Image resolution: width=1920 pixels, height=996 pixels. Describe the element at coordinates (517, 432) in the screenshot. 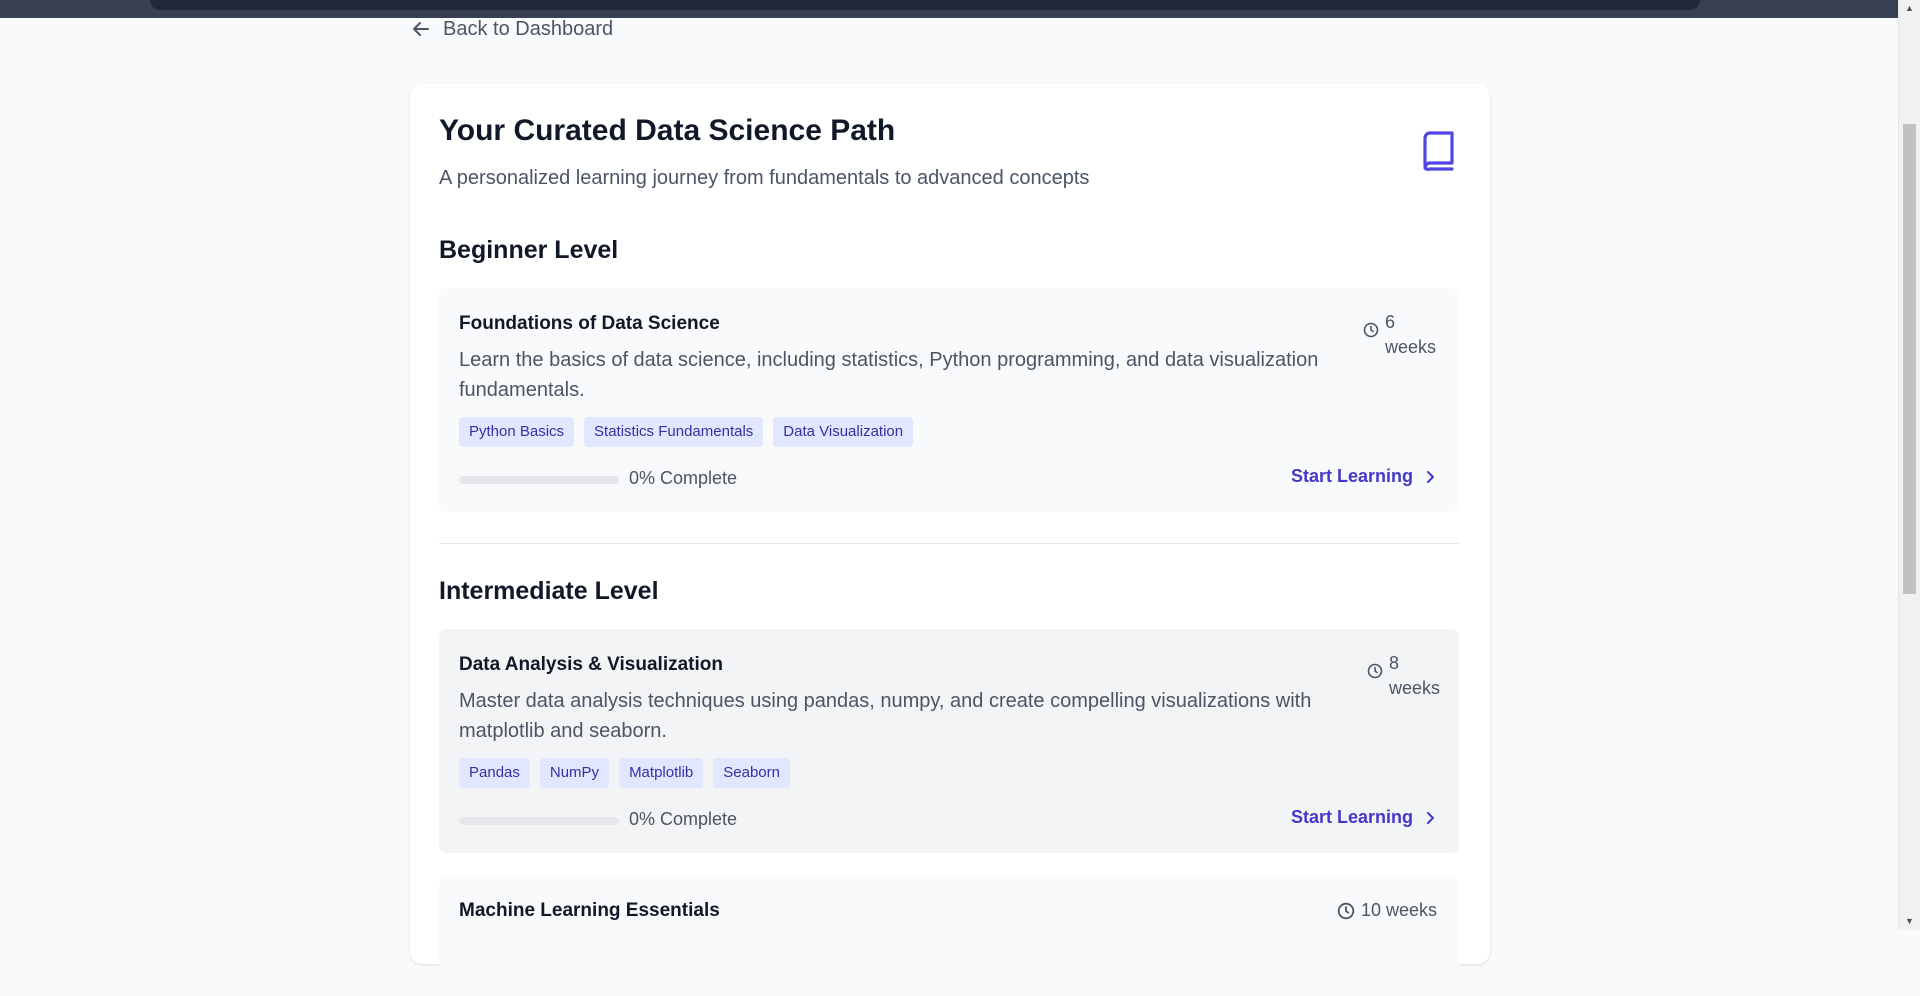

I see `tag: Python Basics` at that location.